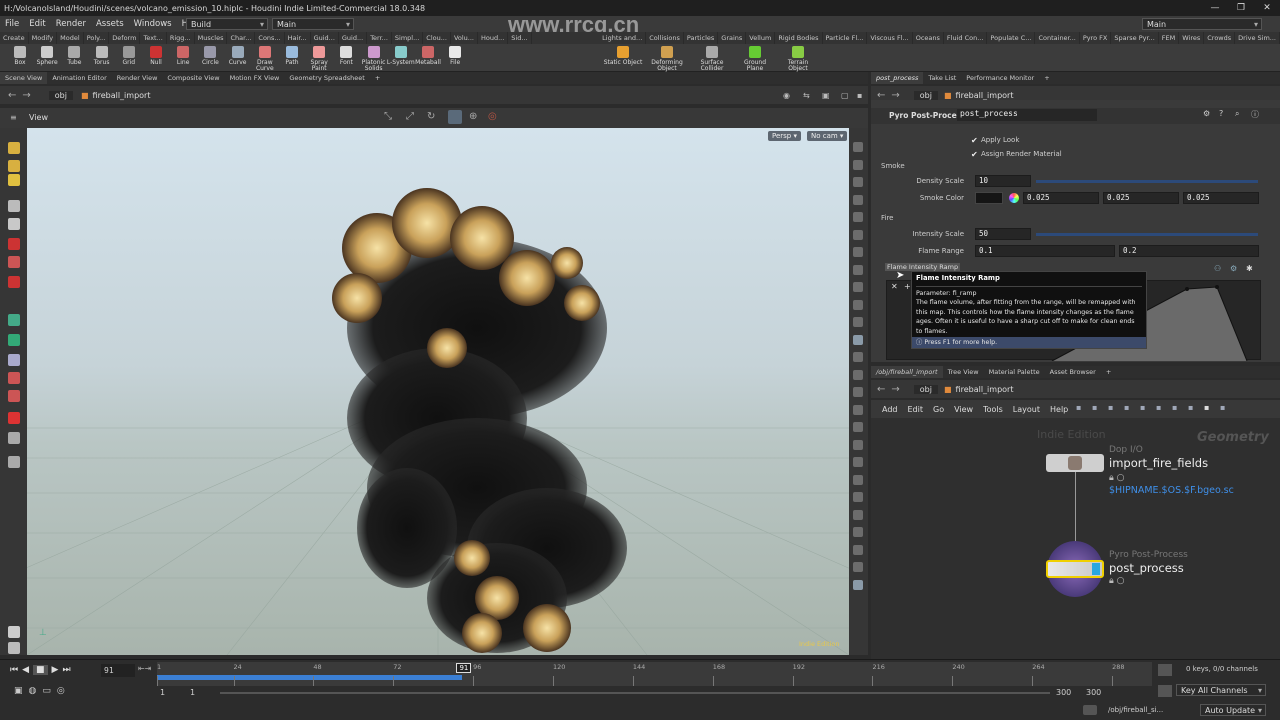  Describe the element at coordinates (46, 691) in the screenshot. I see `range-icon: ▭` at that location.